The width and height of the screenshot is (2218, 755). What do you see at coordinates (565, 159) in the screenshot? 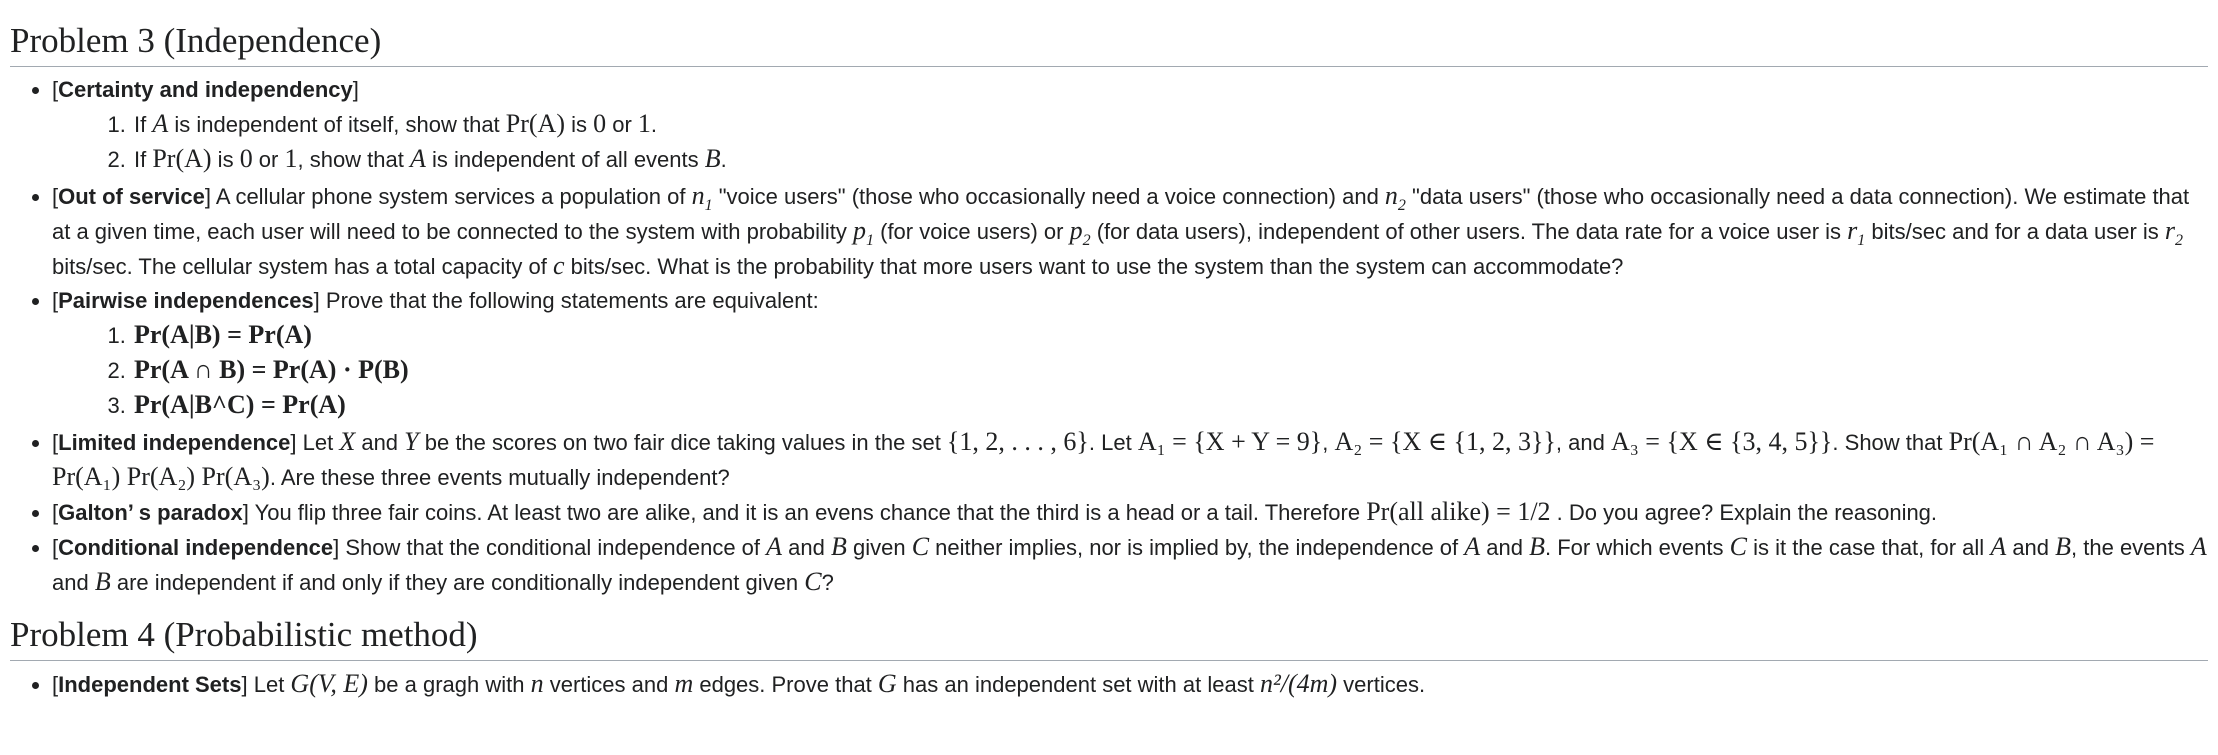
I see `text: is independent of all events` at bounding box center [565, 159].